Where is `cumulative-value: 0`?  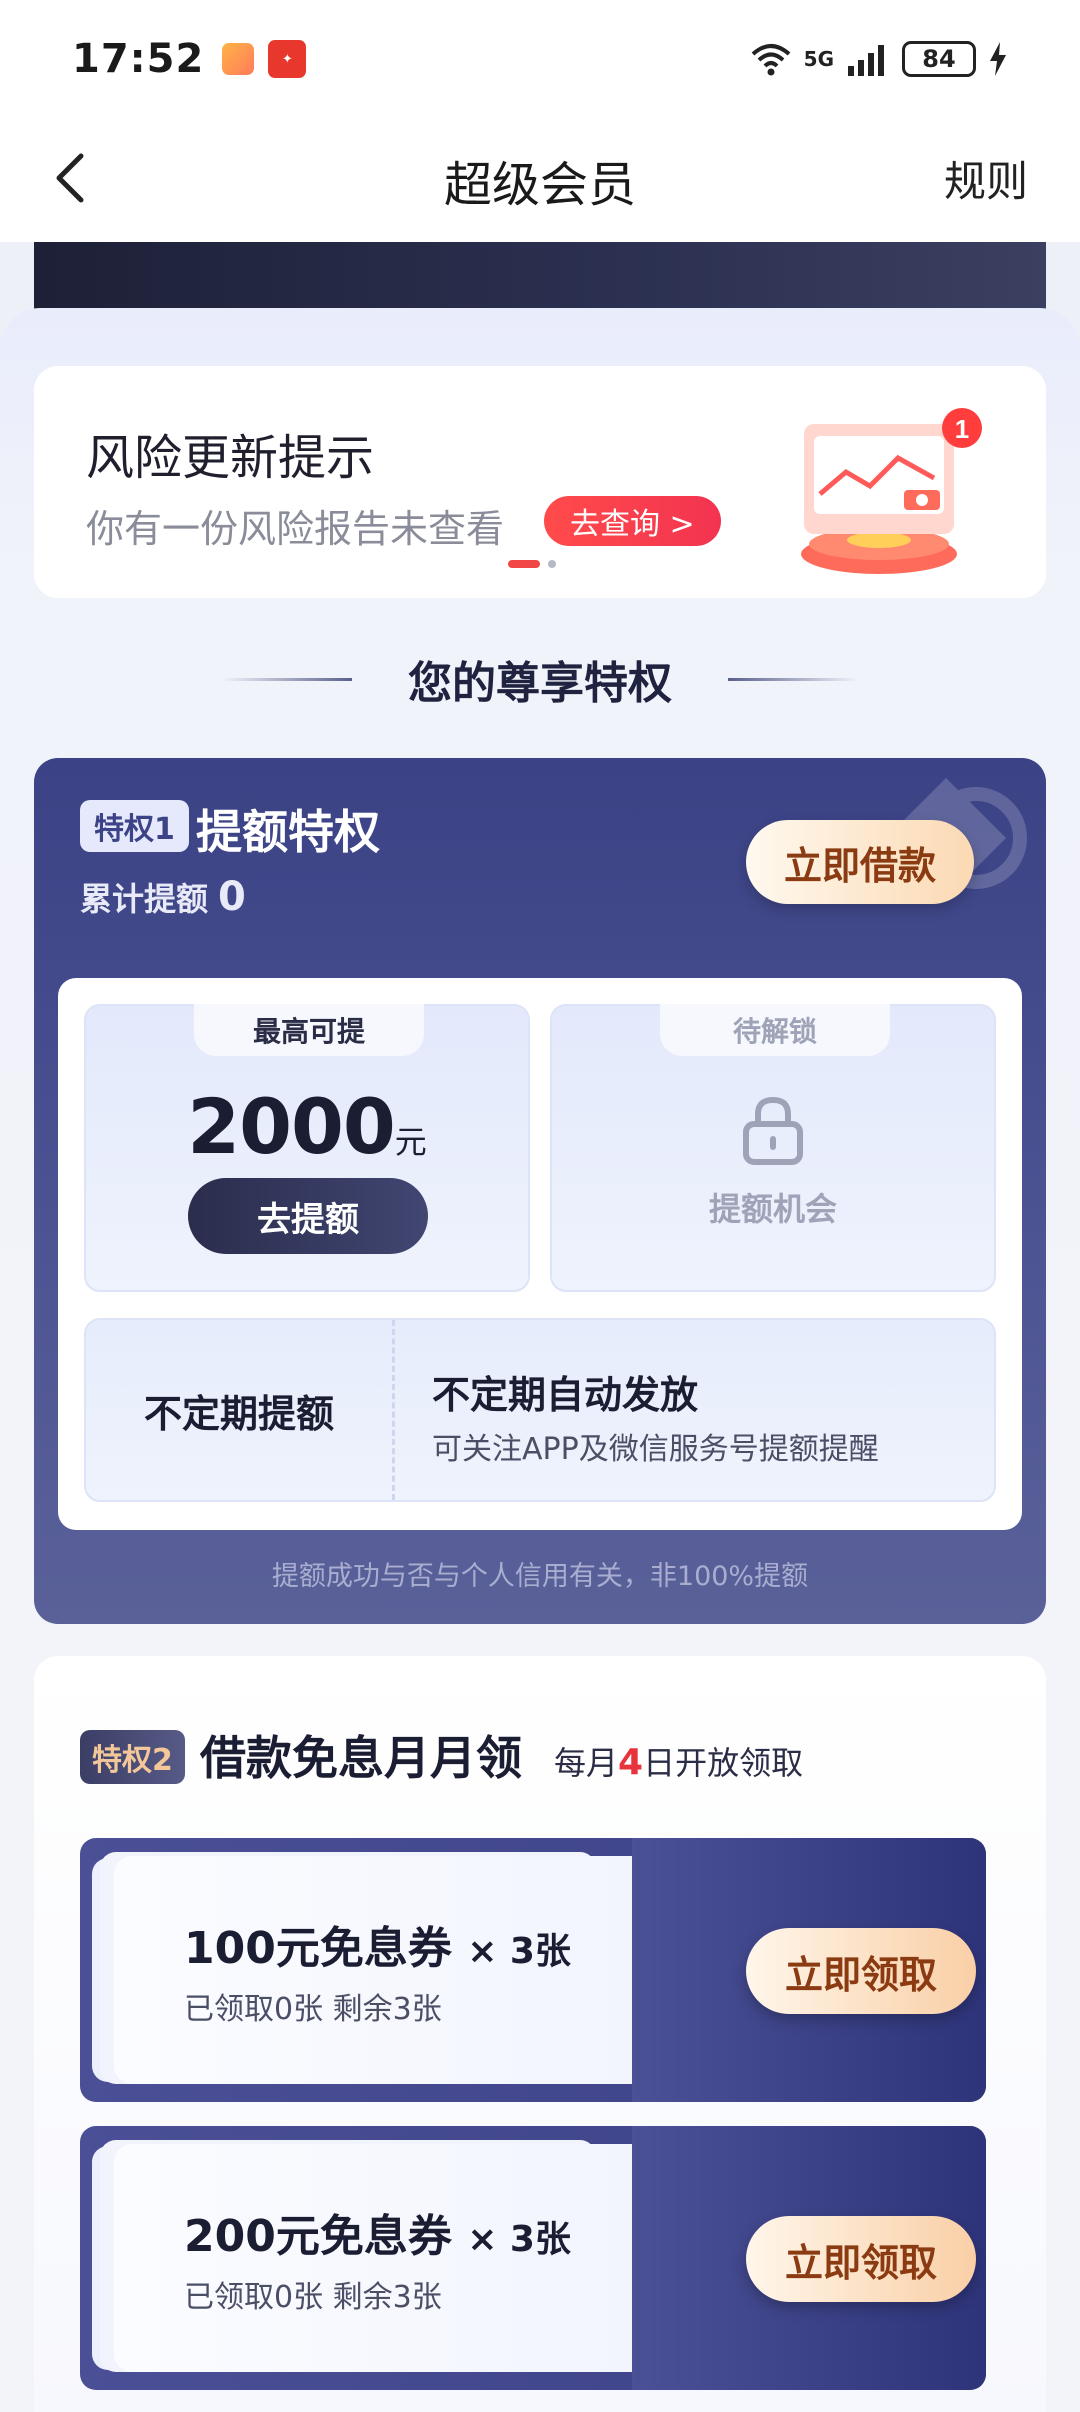 cumulative-value: 0 is located at coordinates (232, 897).